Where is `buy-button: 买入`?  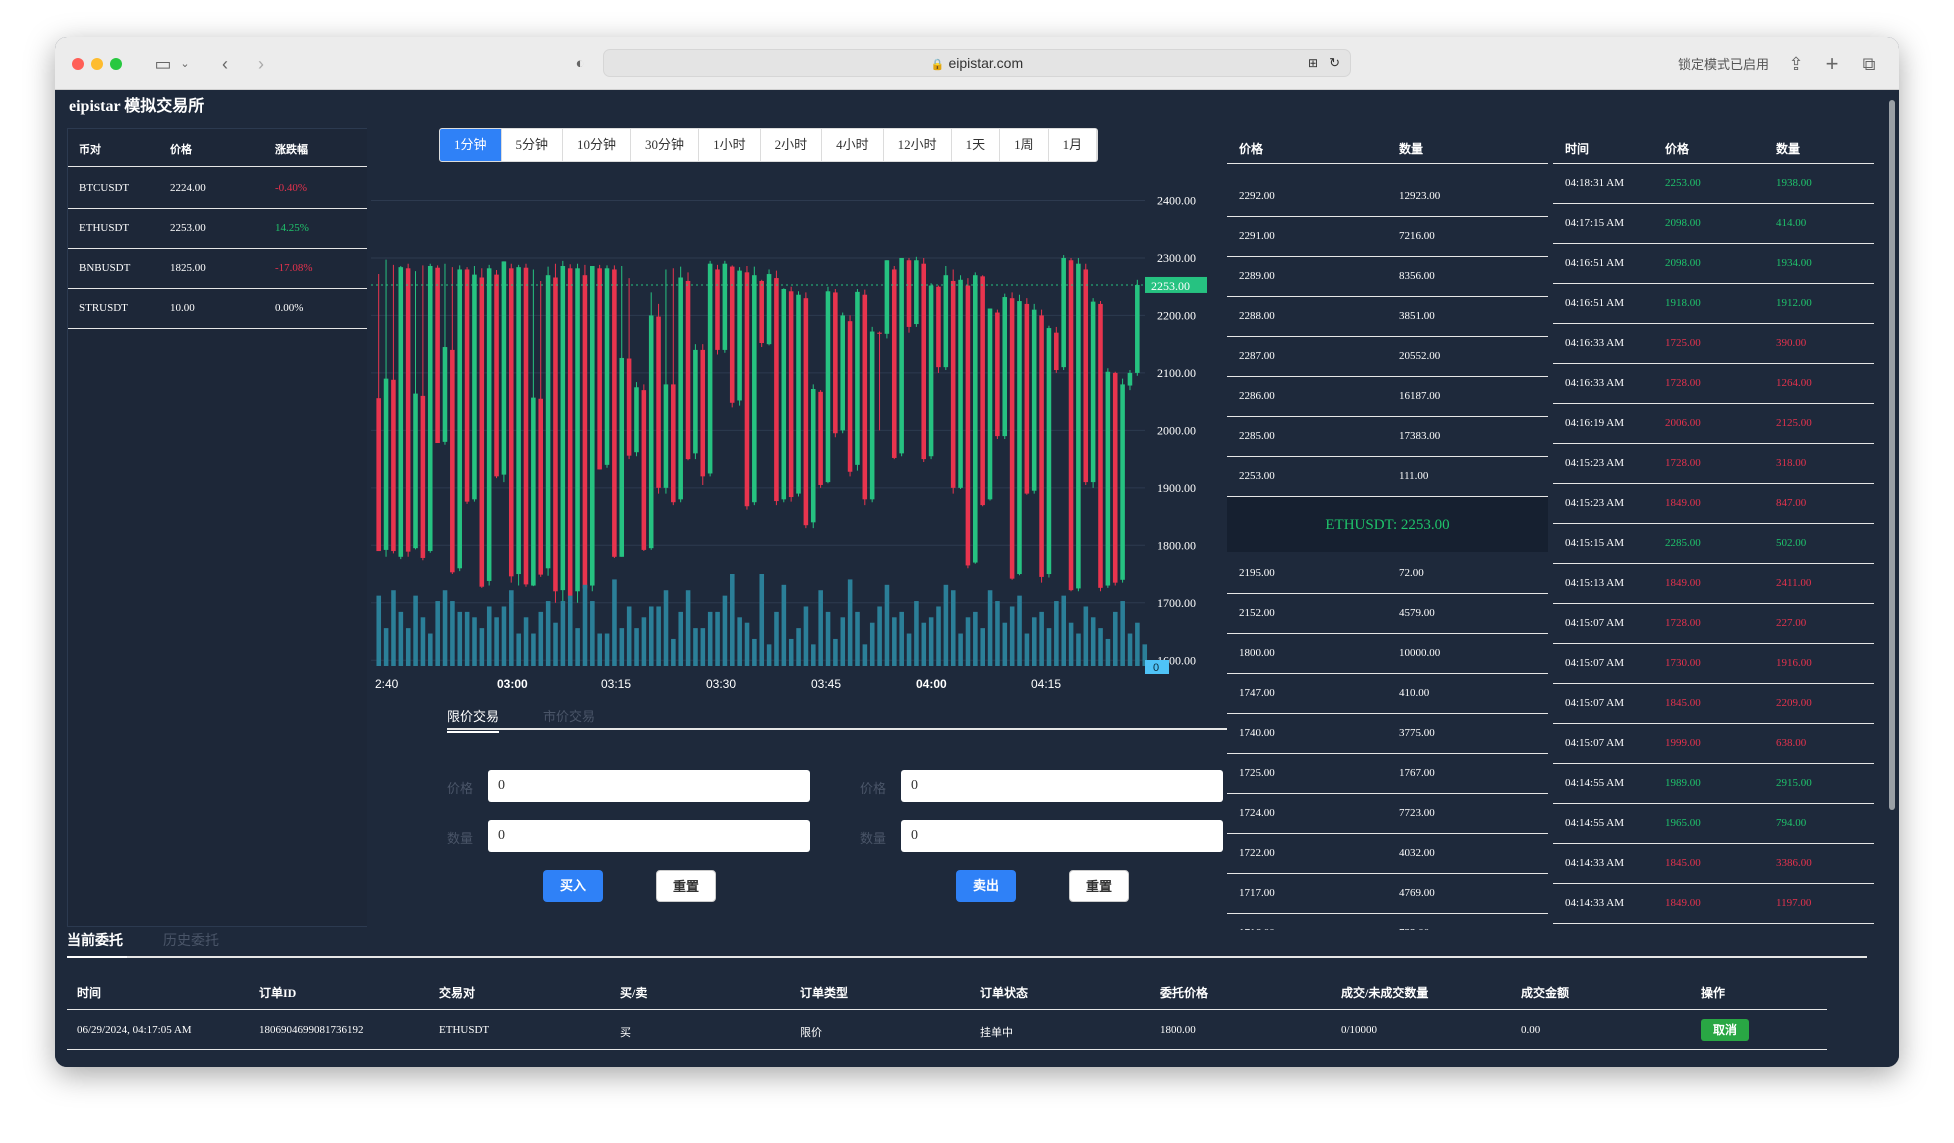
buy-button: 买入 is located at coordinates (573, 886).